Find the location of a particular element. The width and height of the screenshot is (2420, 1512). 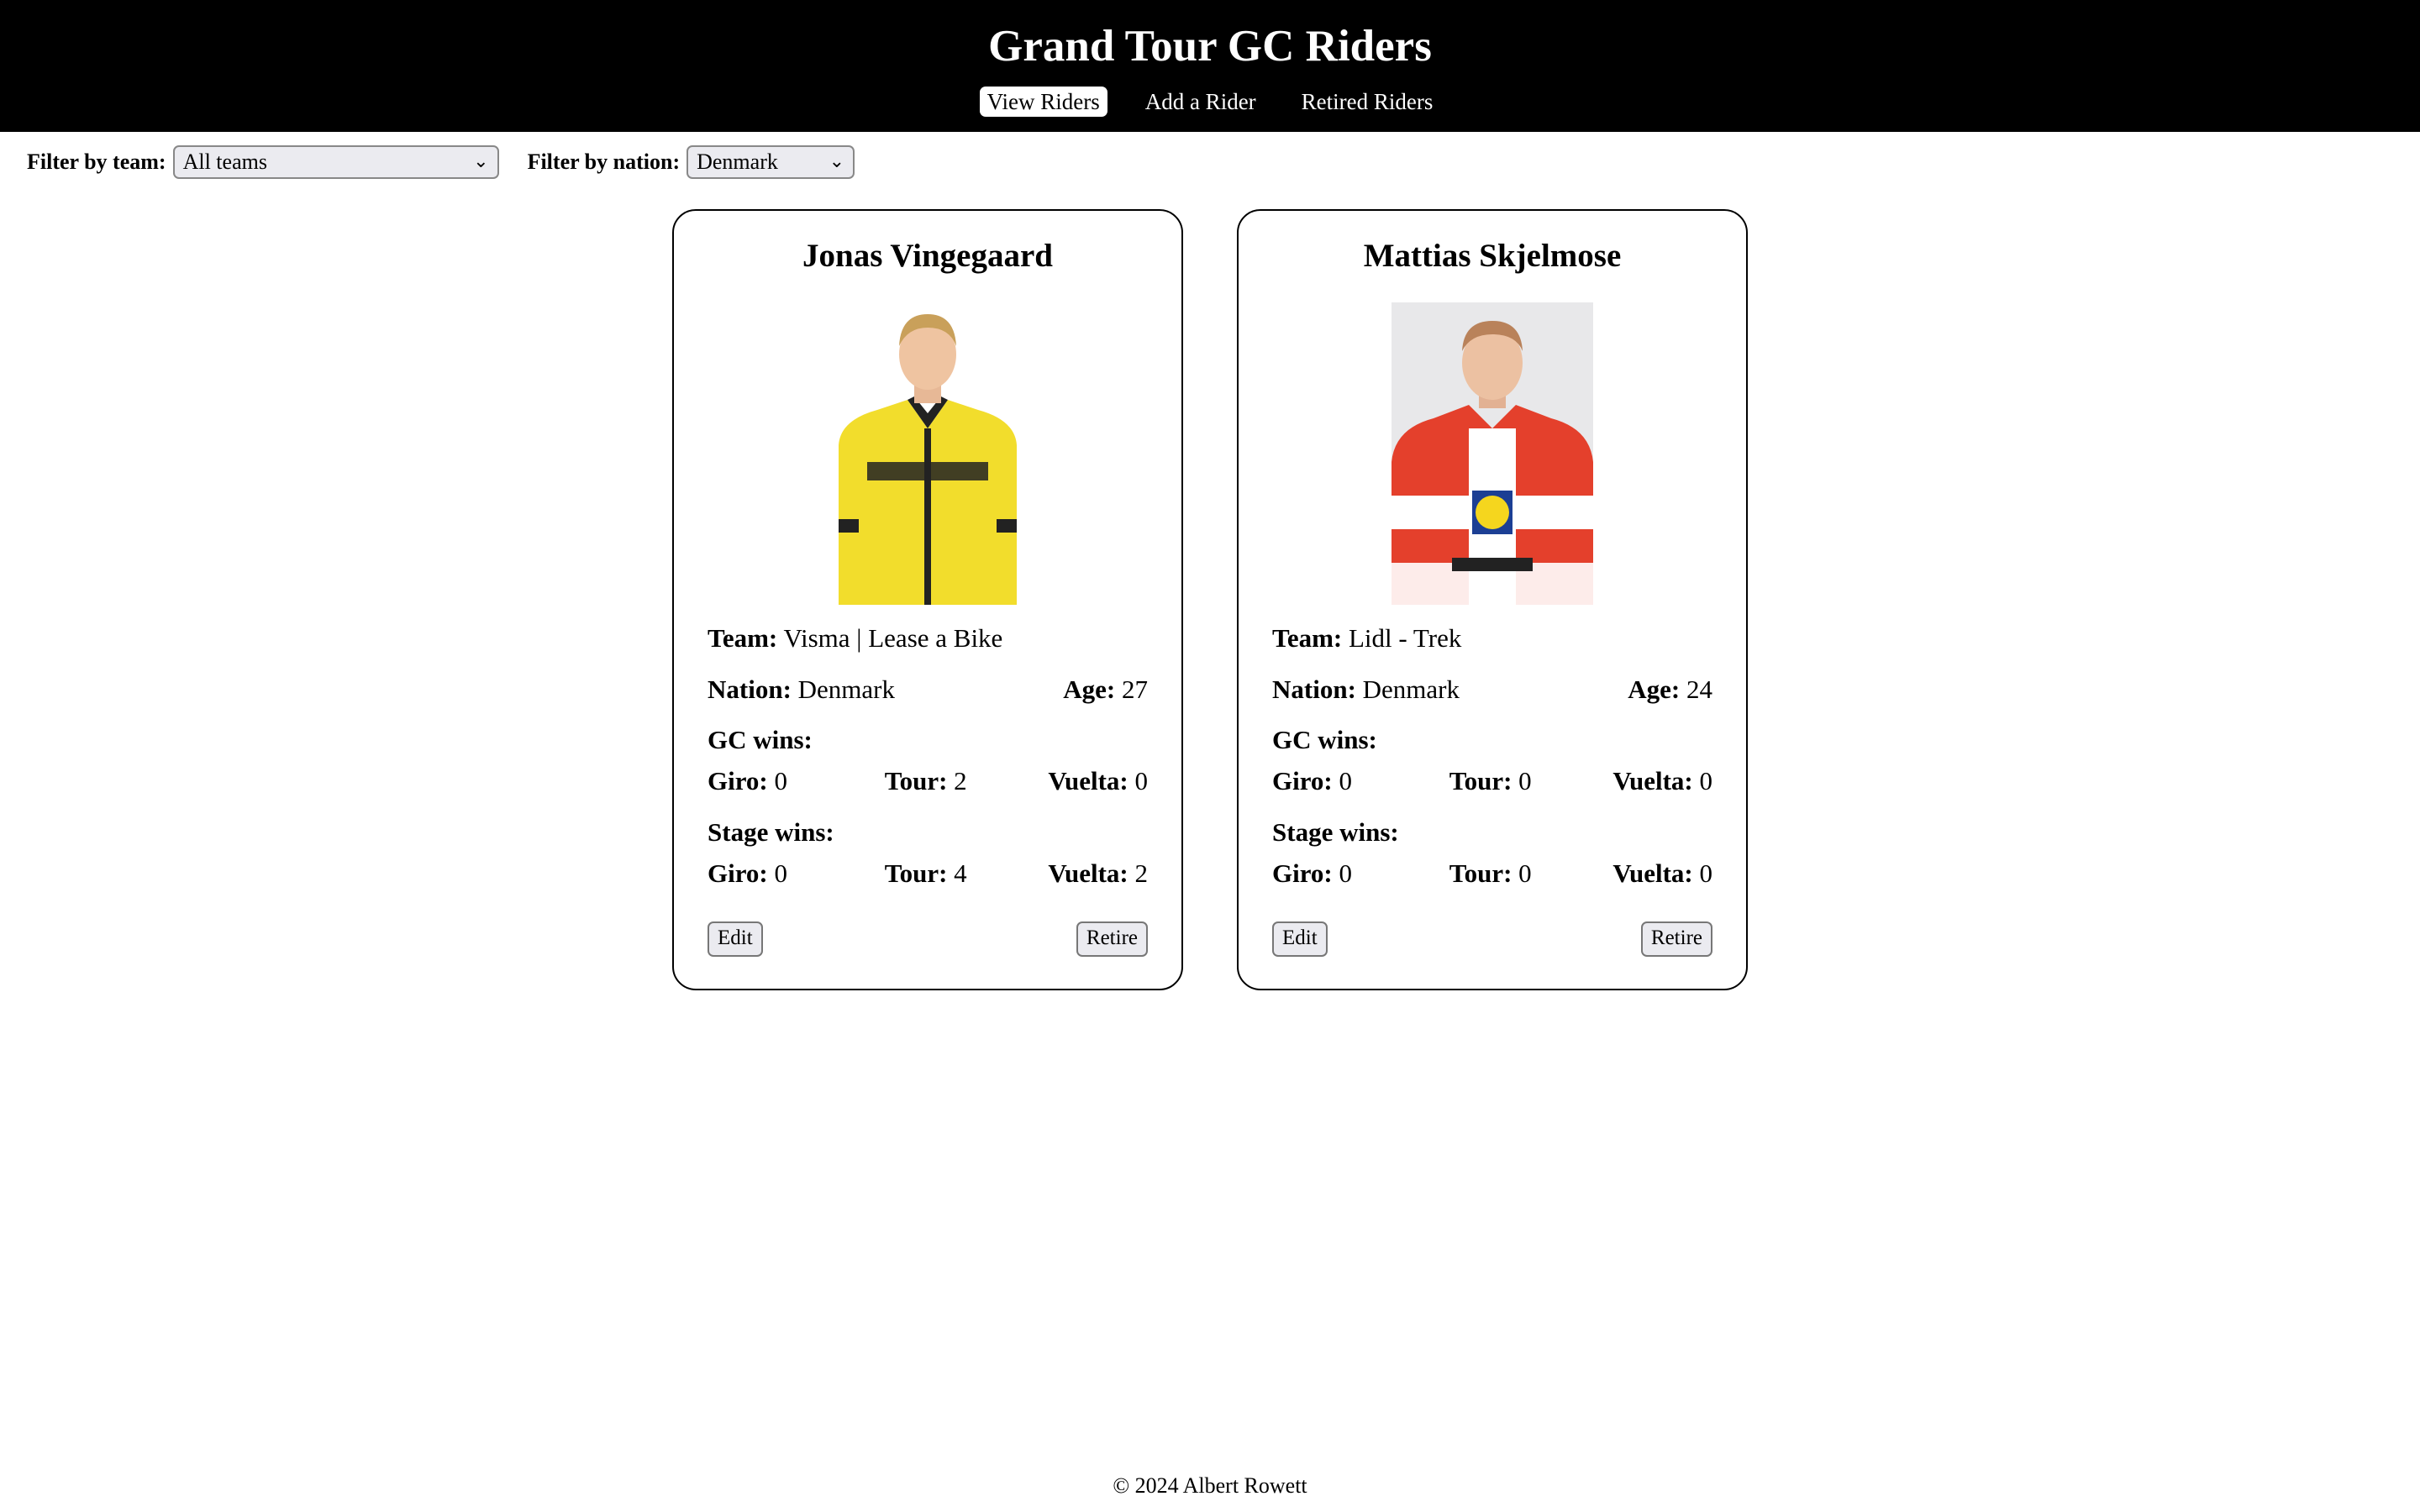

nation-filter-select: Denmark ⌄ is located at coordinates (771, 162).